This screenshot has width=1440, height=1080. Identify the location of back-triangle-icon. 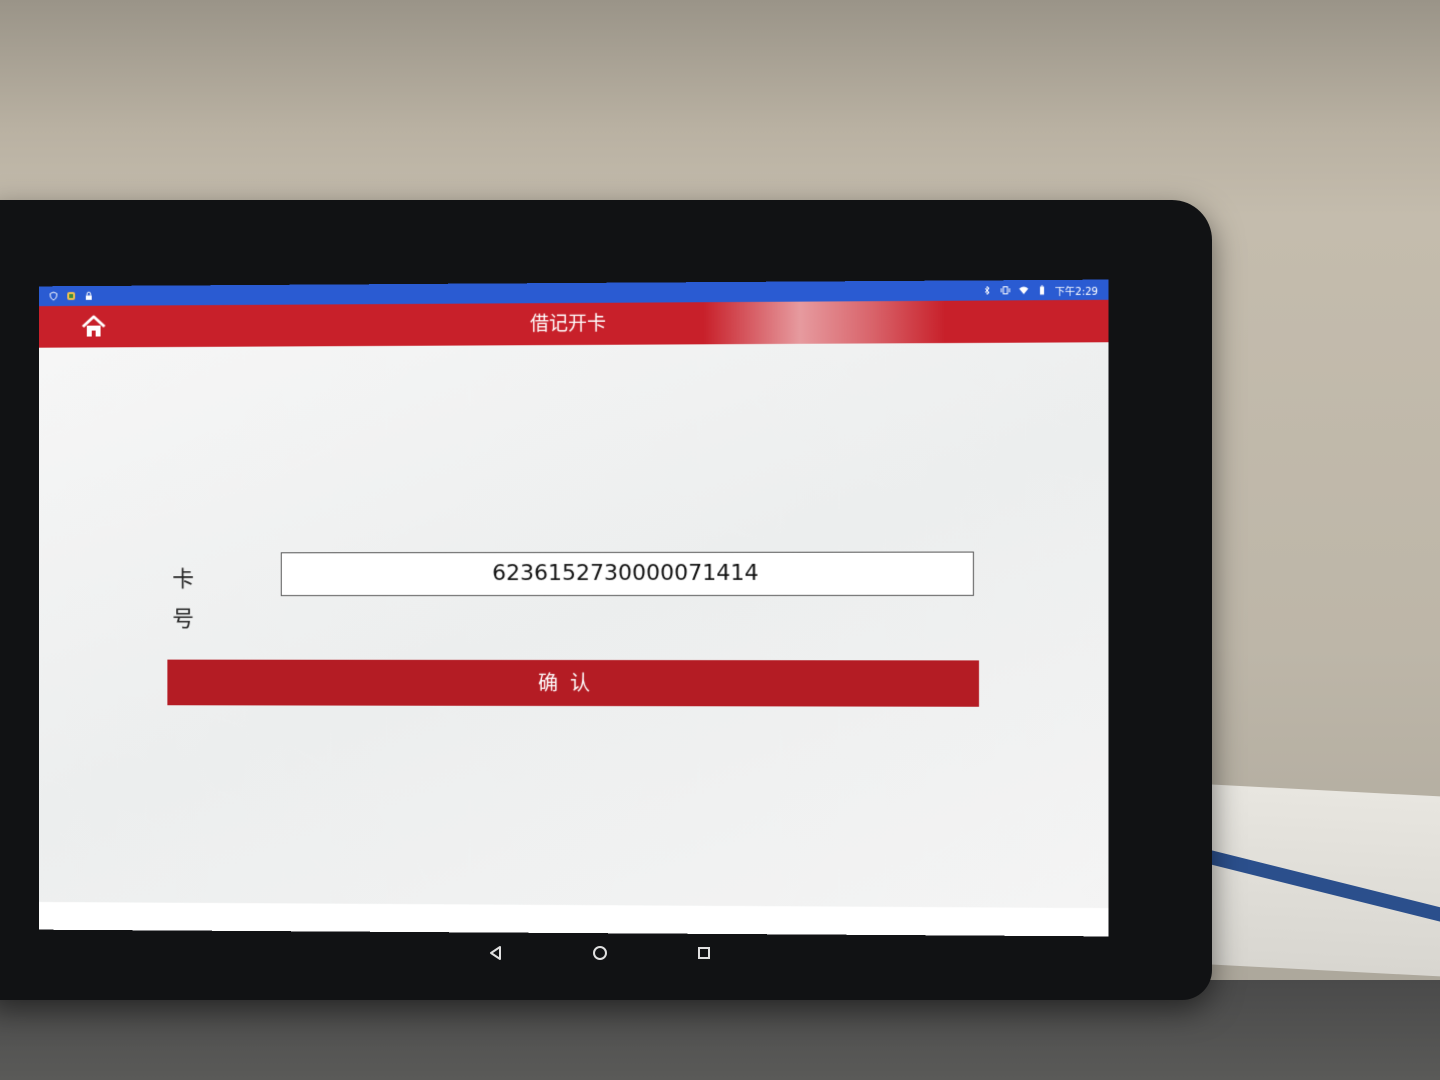
(496, 955).